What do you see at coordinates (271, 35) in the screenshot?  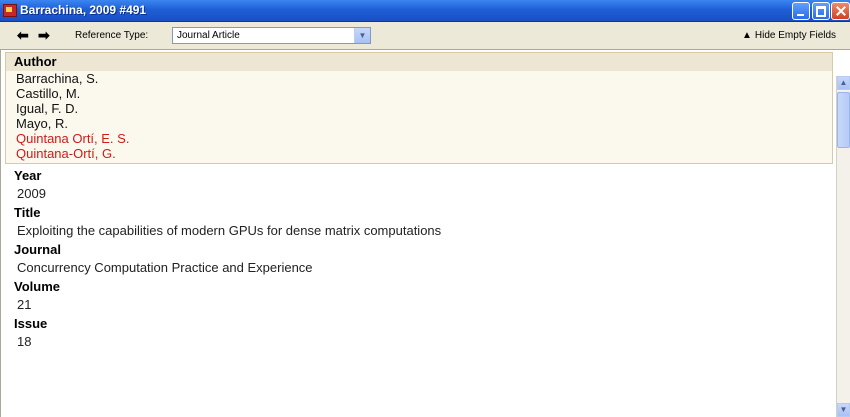 I see `reference-type-select: Journal Article ▼` at bounding box center [271, 35].